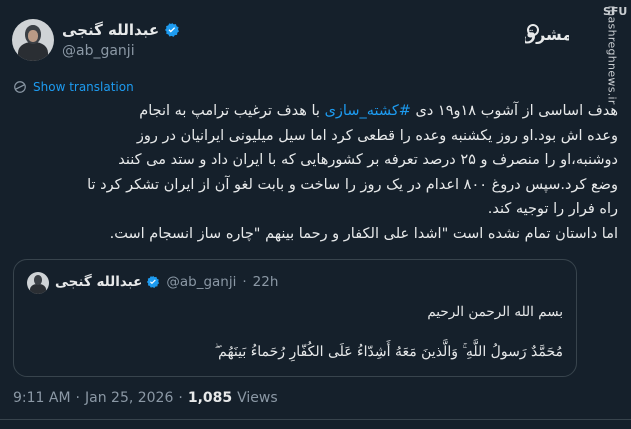  I want to click on quoted-author-name: عبدالله گنجی, so click(98, 282).